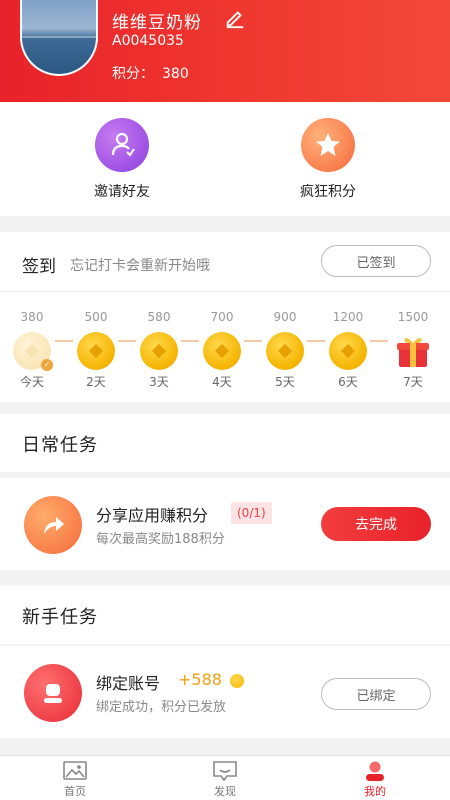 This screenshot has width=450, height=800. What do you see at coordinates (122, 145) in the screenshot?
I see `invite-user-icon` at bounding box center [122, 145].